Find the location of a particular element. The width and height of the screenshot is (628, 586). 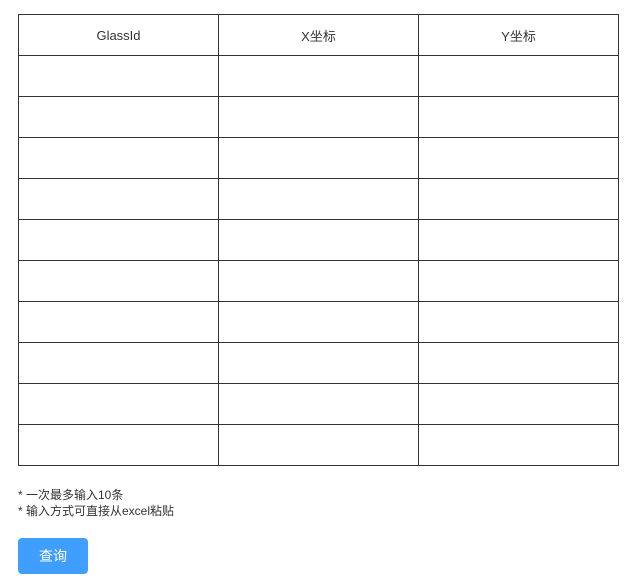

note-paste-from-excel: * 输入方式可直接从excel粘贴 is located at coordinates (96, 511).